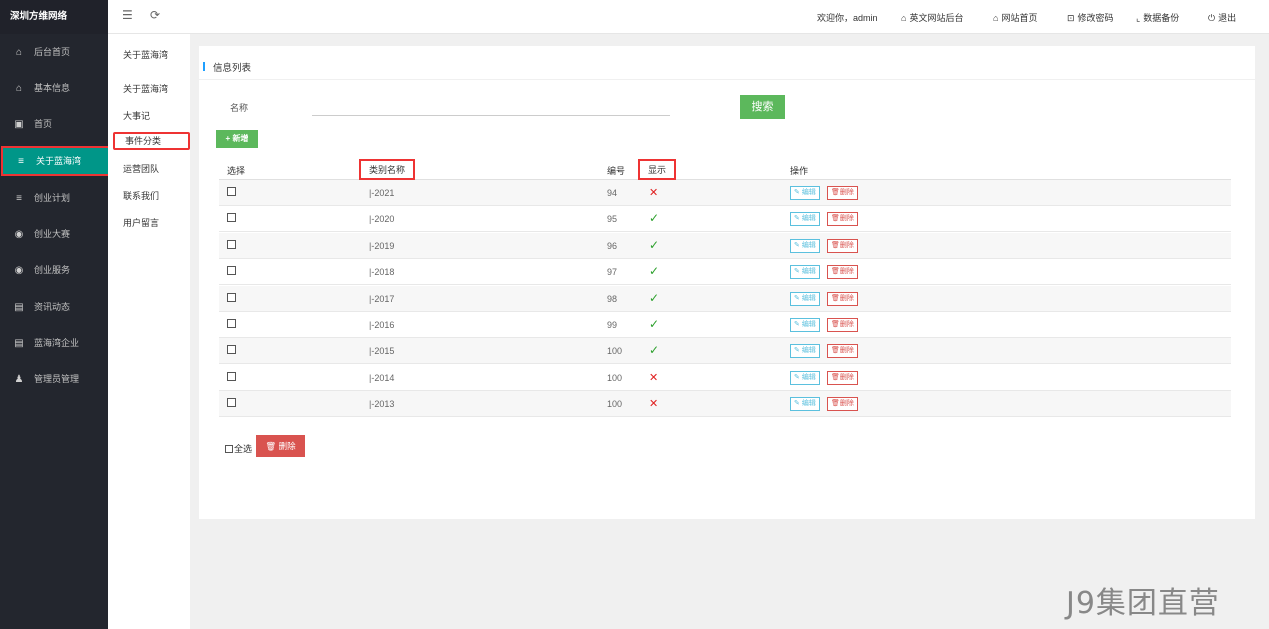 The image size is (1269, 629). I want to click on sidebar-item-8: ▤ 资讯动态, so click(54, 307).